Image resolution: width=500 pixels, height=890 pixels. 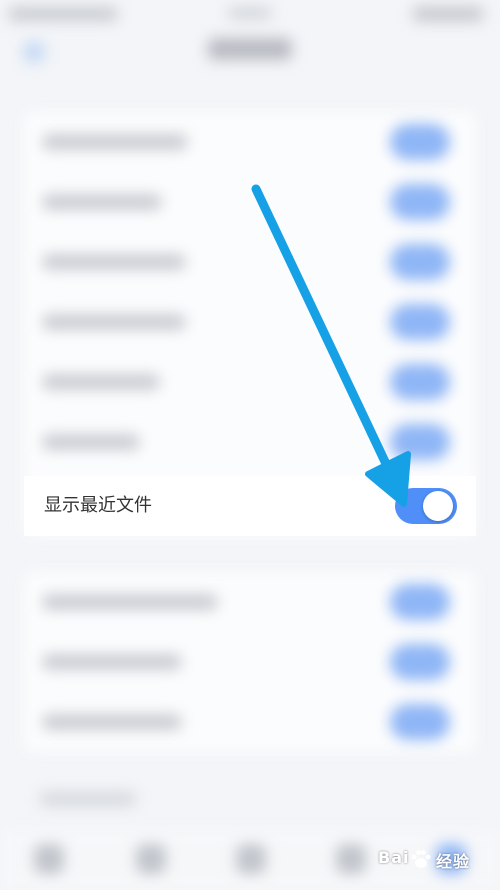 I want to click on watermark-prefix: Bai, so click(x=394, y=857).